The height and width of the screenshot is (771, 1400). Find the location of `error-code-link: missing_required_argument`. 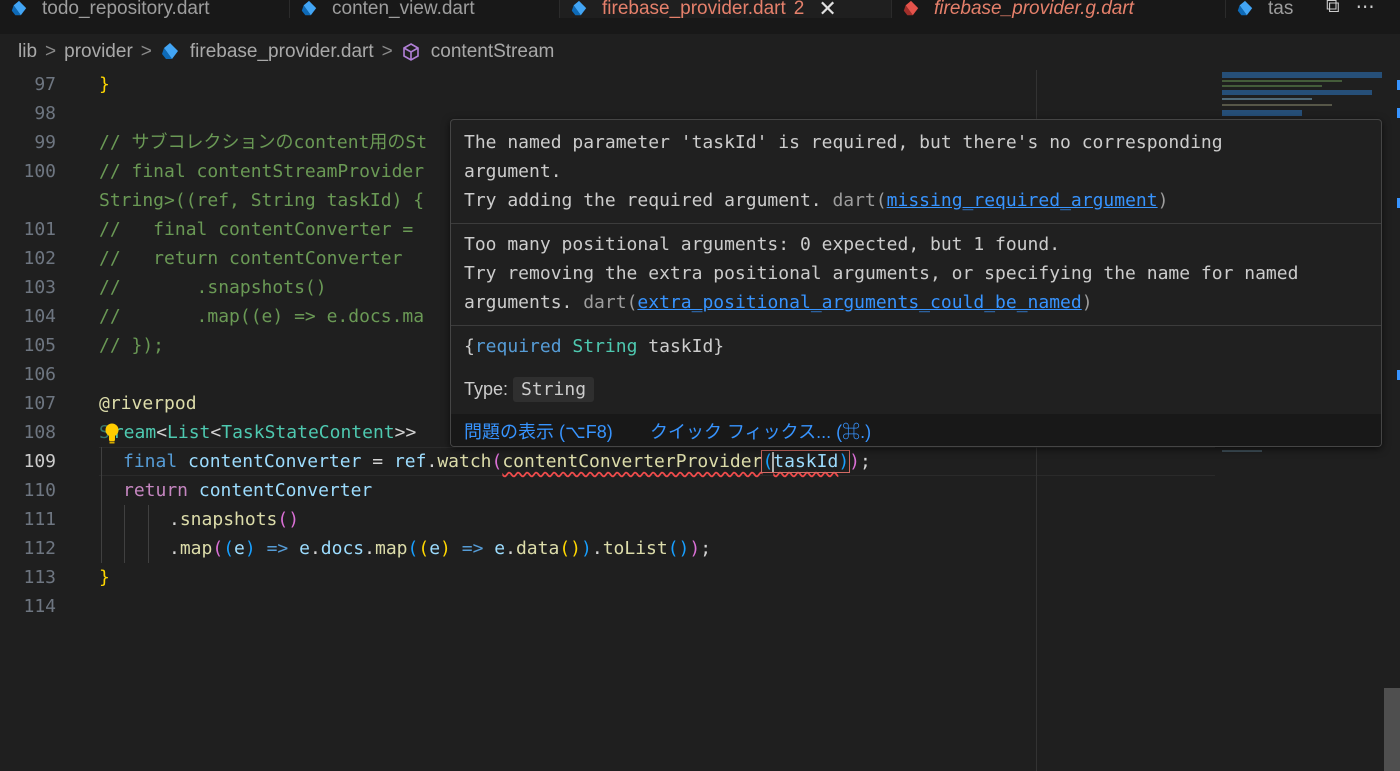

error-code-link: missing_required_argument is located at coordinates (1022, 200).